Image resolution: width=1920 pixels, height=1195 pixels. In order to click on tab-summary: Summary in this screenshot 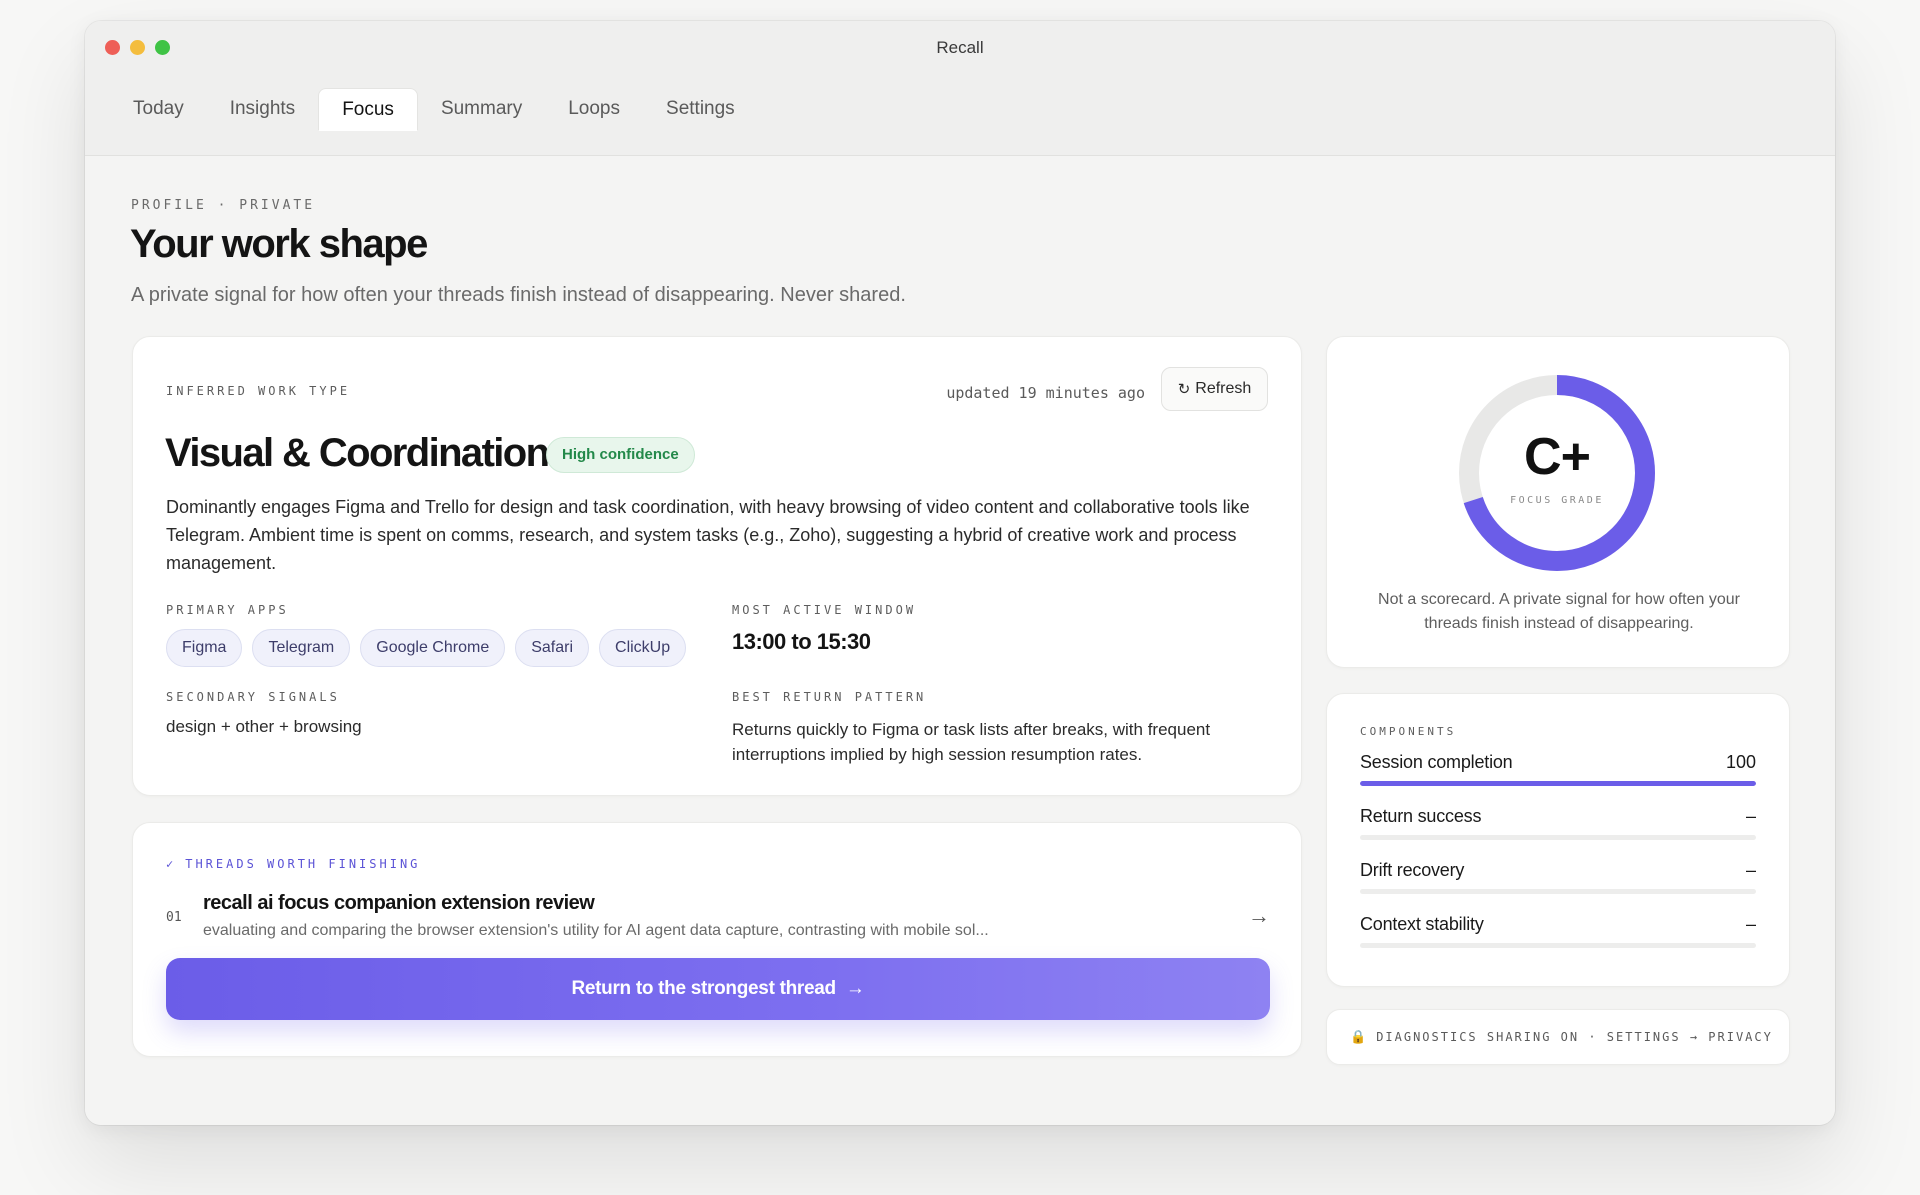, I will do `click(481, 109)`.